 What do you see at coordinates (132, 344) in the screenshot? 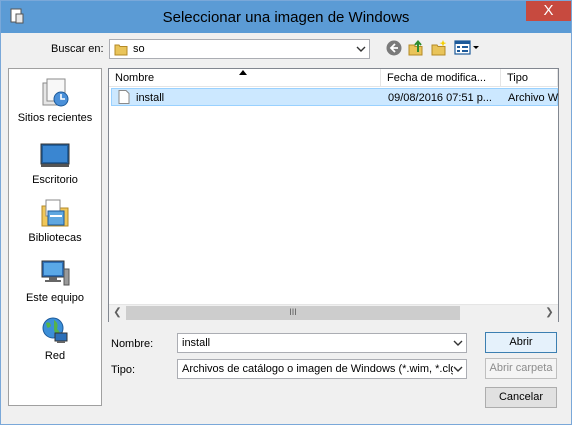
I see `filename-label: Nombre:` at bounding box center [132, 344].